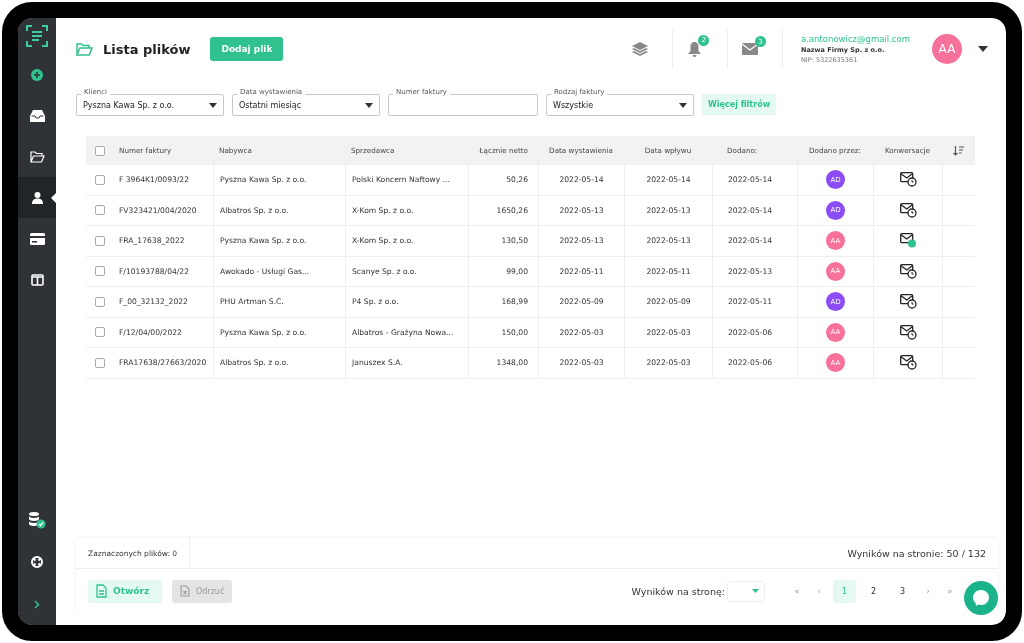  I want to click on page-title: Lista plików, so click(147, 49).